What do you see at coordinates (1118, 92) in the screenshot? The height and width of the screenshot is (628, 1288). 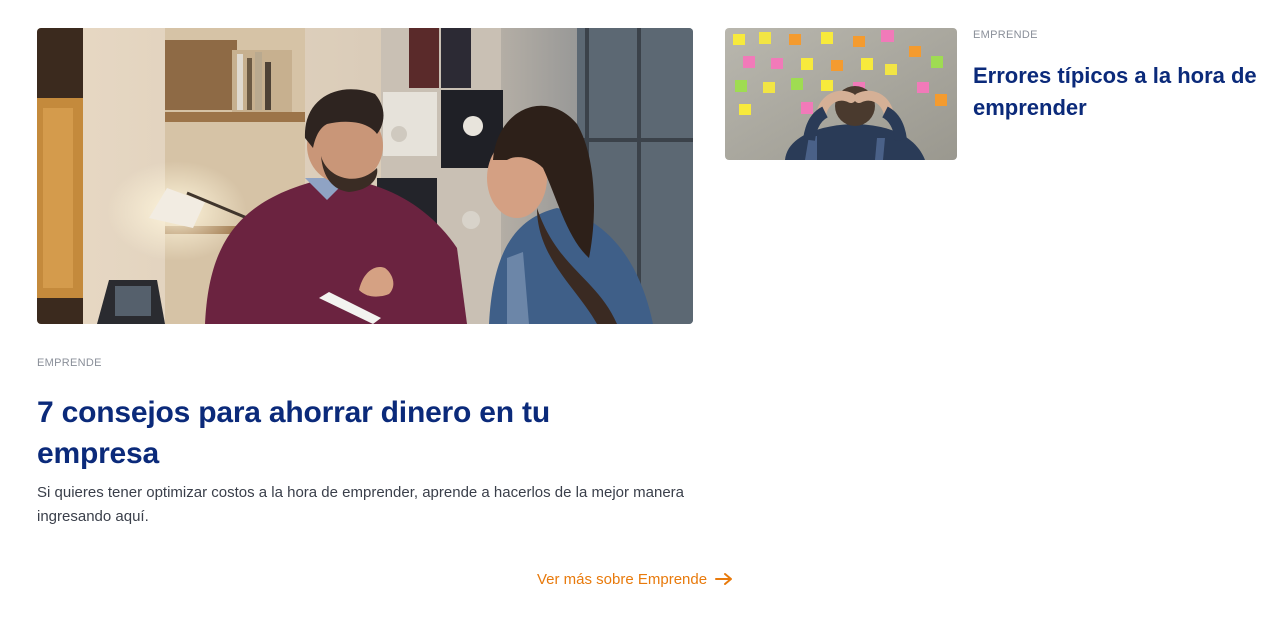 I see `side-article-title: Errores típicos a la hora de emprender` at bounding box center [1118, 92].